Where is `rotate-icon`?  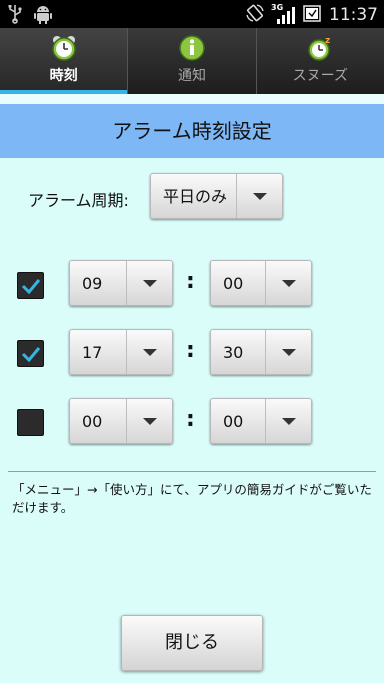 rotate-icon is located at coordinates (255, 15).